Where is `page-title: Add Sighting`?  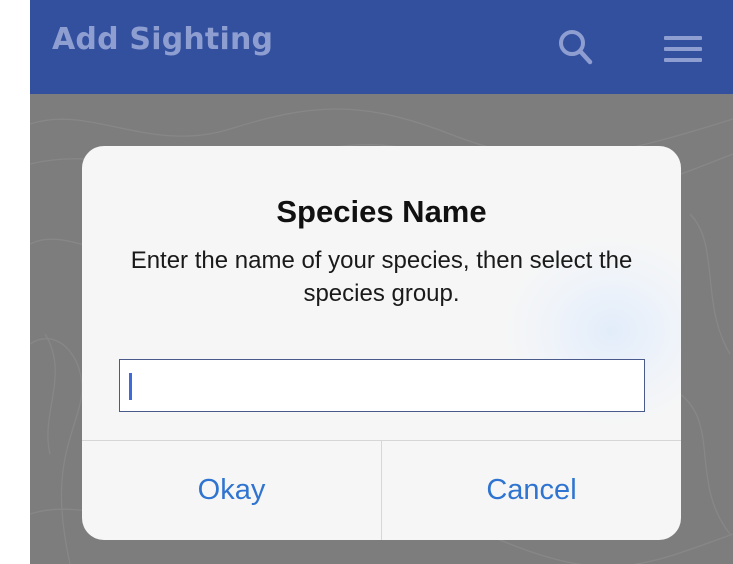
page-title: Add Sighting is located at coordinates (163, 39).